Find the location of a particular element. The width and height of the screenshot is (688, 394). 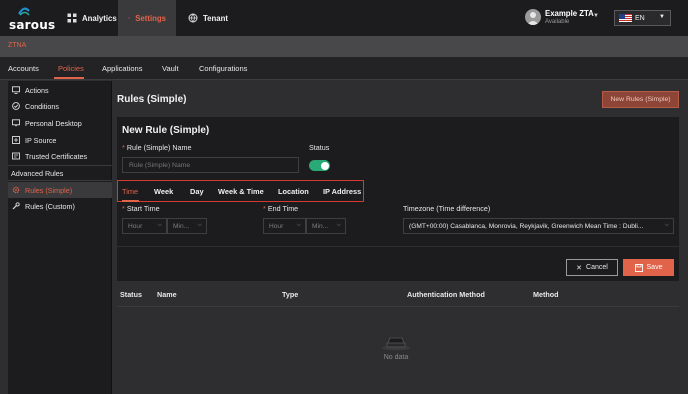

nav-settings: Settings is located at coordinates (147, 18).